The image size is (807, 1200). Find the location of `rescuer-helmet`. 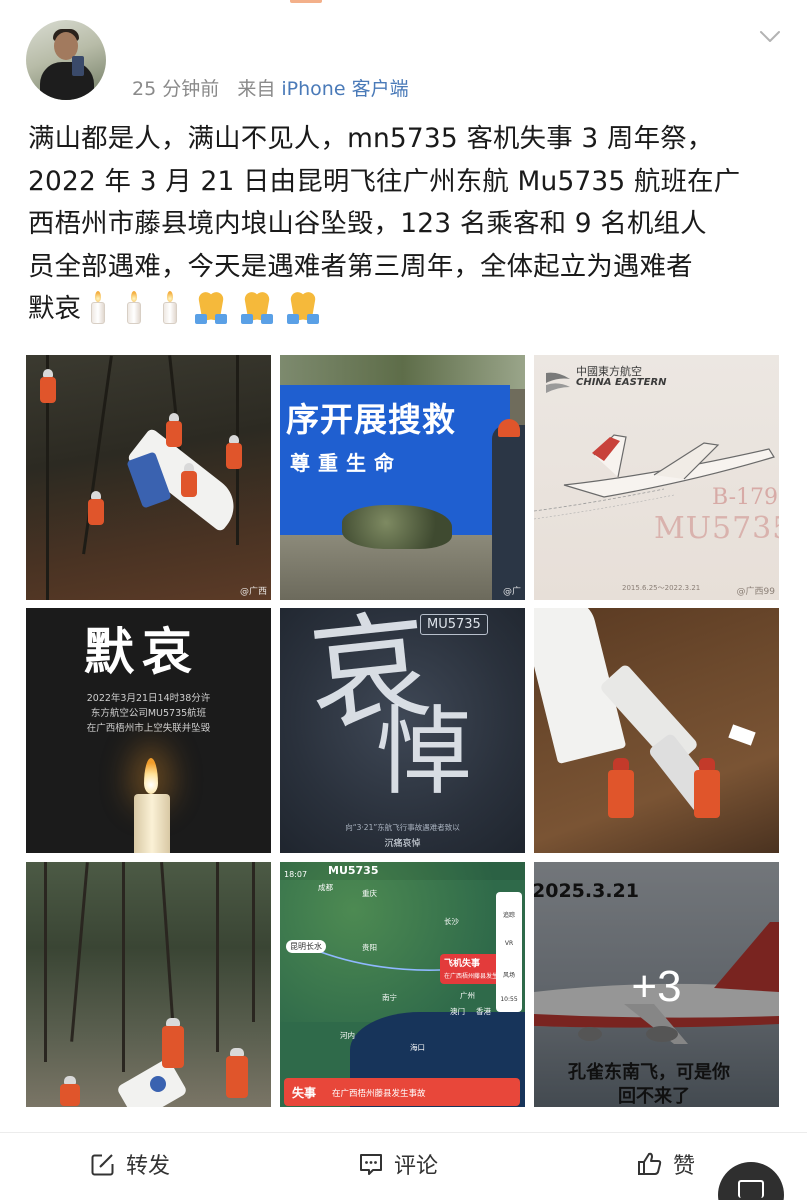

rescuer-helmet is located at coordinates (509, 428).